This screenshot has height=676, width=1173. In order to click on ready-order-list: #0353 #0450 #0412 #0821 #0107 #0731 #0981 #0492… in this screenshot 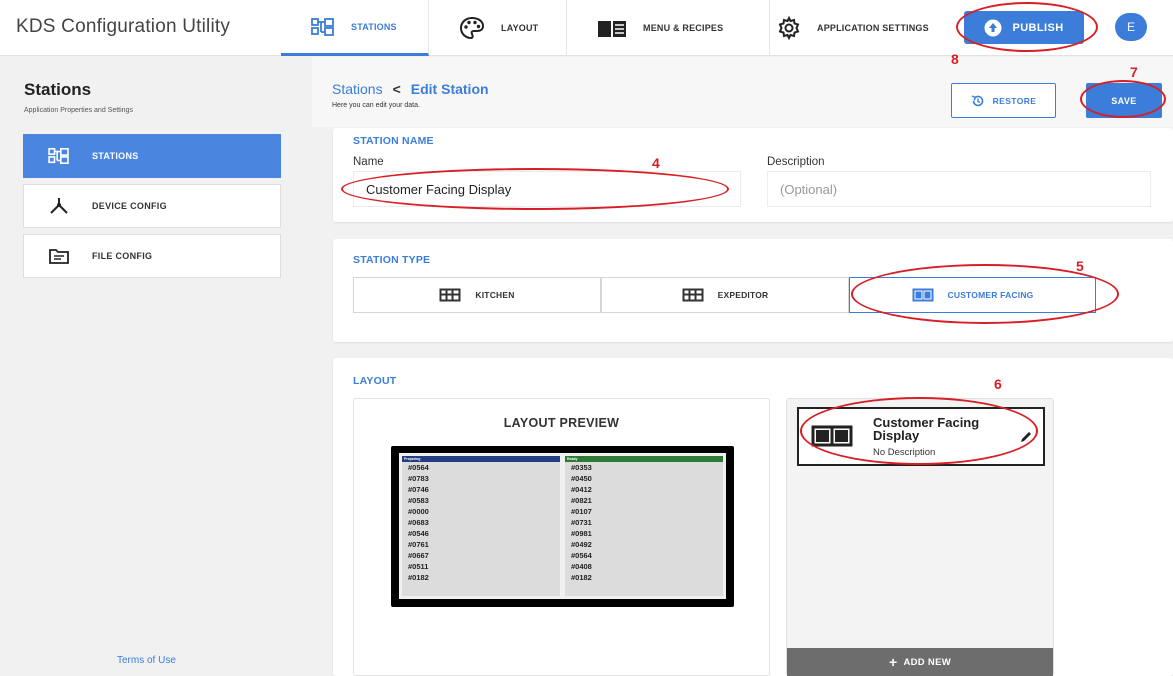, I will do `click(644, 522)`.